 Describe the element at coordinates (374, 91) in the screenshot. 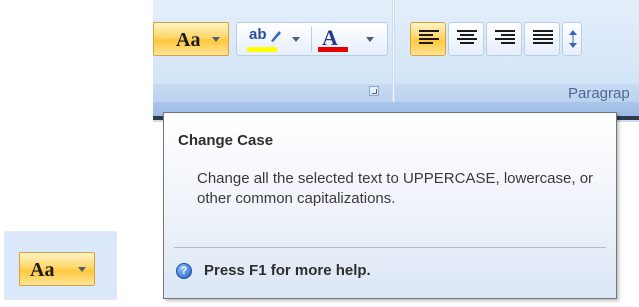

I see `font-dialog-launcher-icon` at that location.